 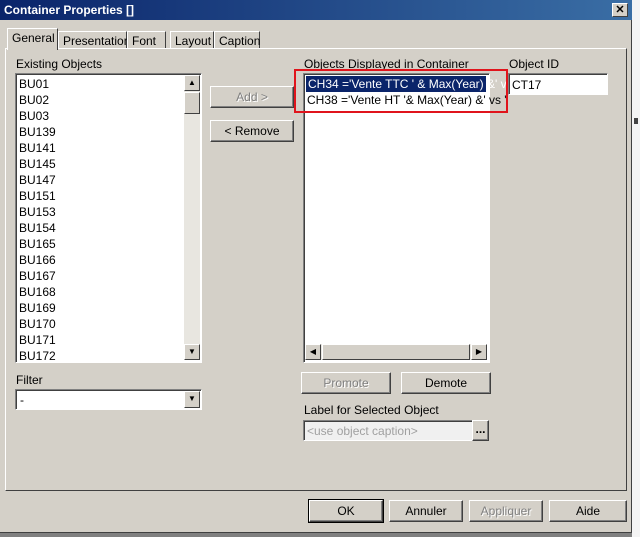 I want to click on tab-label: Caption, so click(x=240, y=41).